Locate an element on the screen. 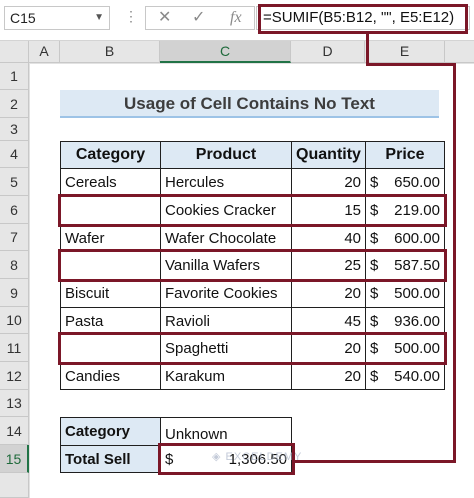  select-all-corner is located at coordinates (14, 52).